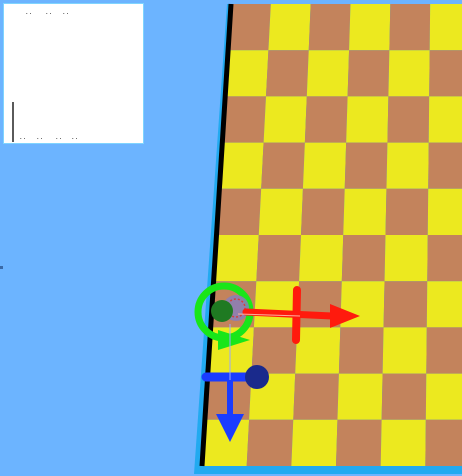 The image size is (462, 476). Describe the element at coordinates (73, 73) in the screenshot. I see `minimap-inset: .. .. .. .. .. .. ..` at that location.